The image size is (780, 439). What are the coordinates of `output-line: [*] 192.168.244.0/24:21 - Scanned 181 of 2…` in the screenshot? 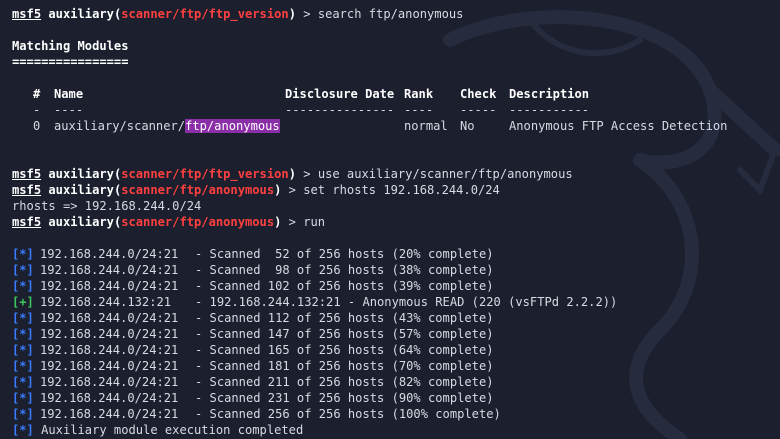 It's located at (253, 366).